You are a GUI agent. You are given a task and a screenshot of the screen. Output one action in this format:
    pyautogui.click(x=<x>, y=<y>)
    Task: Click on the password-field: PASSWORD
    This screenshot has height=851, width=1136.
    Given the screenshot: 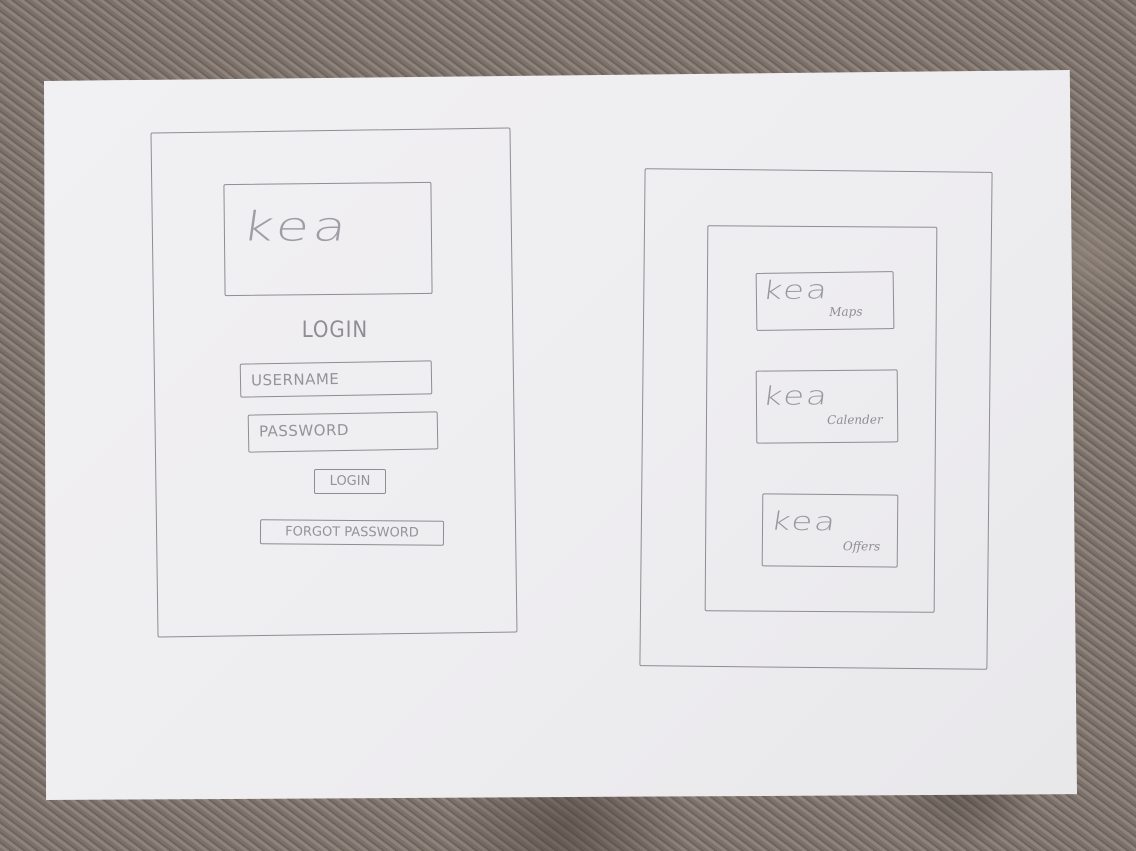 What is the action you would take?
    pyautogui.click(x=343, y=432)
    